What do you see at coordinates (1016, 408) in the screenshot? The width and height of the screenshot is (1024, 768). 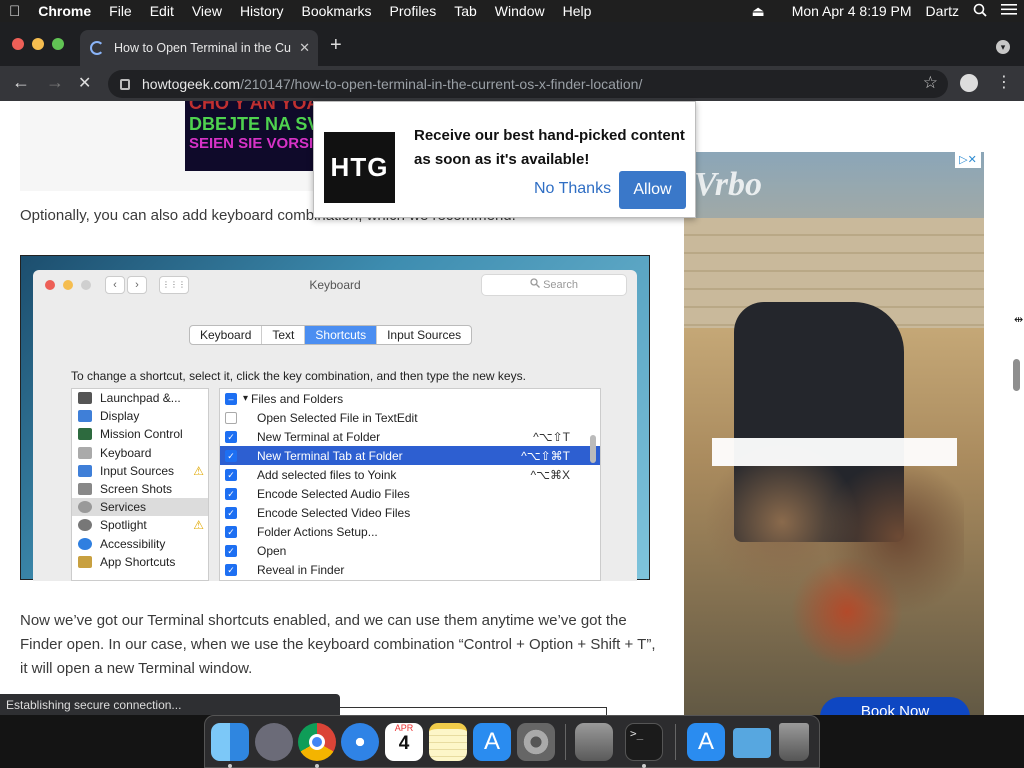 I see `page-scrollbar` at bounding box center [1016, 408].